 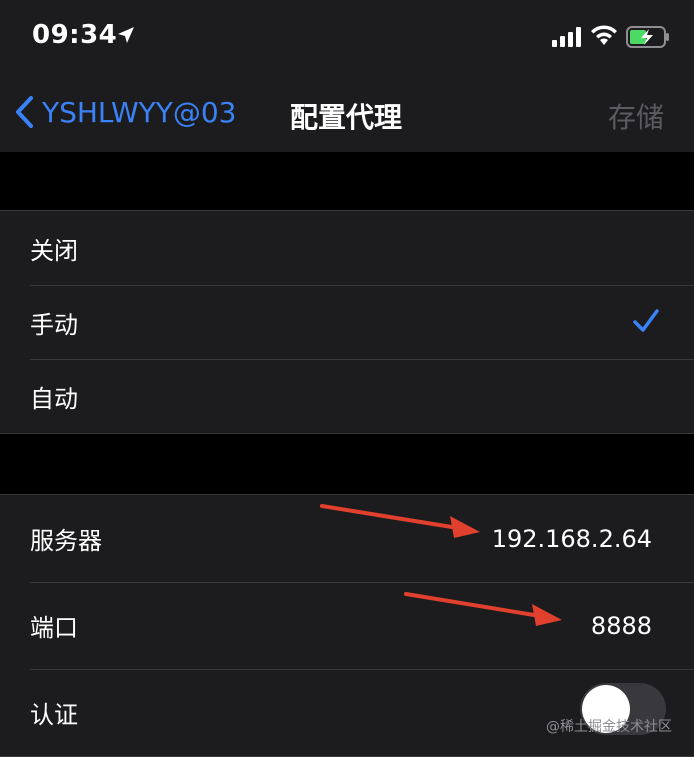 What do you see at coordinates (572, 539) in the screenshot?
I see `server-field: 192.168.2.64` at bounding box center [572, 539].